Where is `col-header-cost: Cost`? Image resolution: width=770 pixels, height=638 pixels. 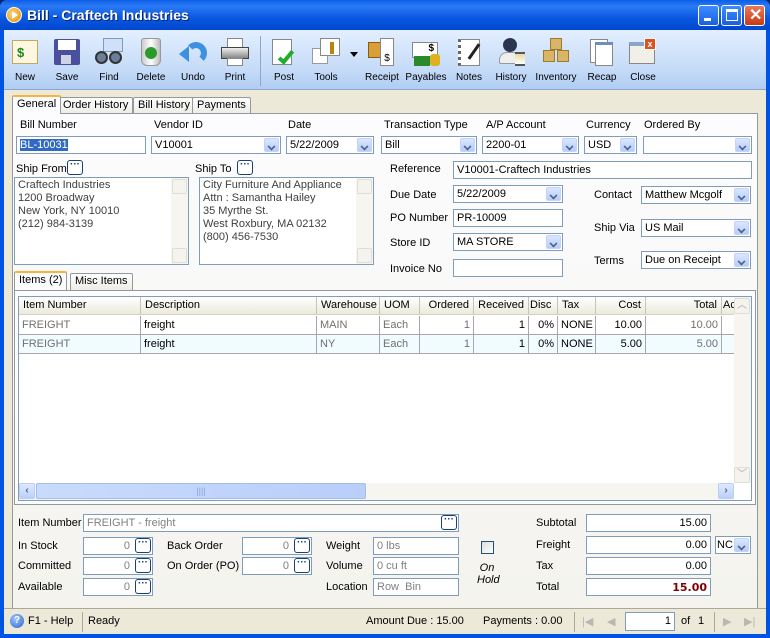 col-header-cost: Cost is located at coordinates (621, 306).